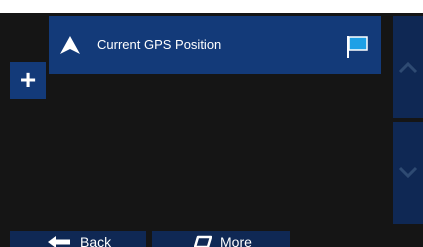  I want to click on more-button-label: More, so click(236, 240).